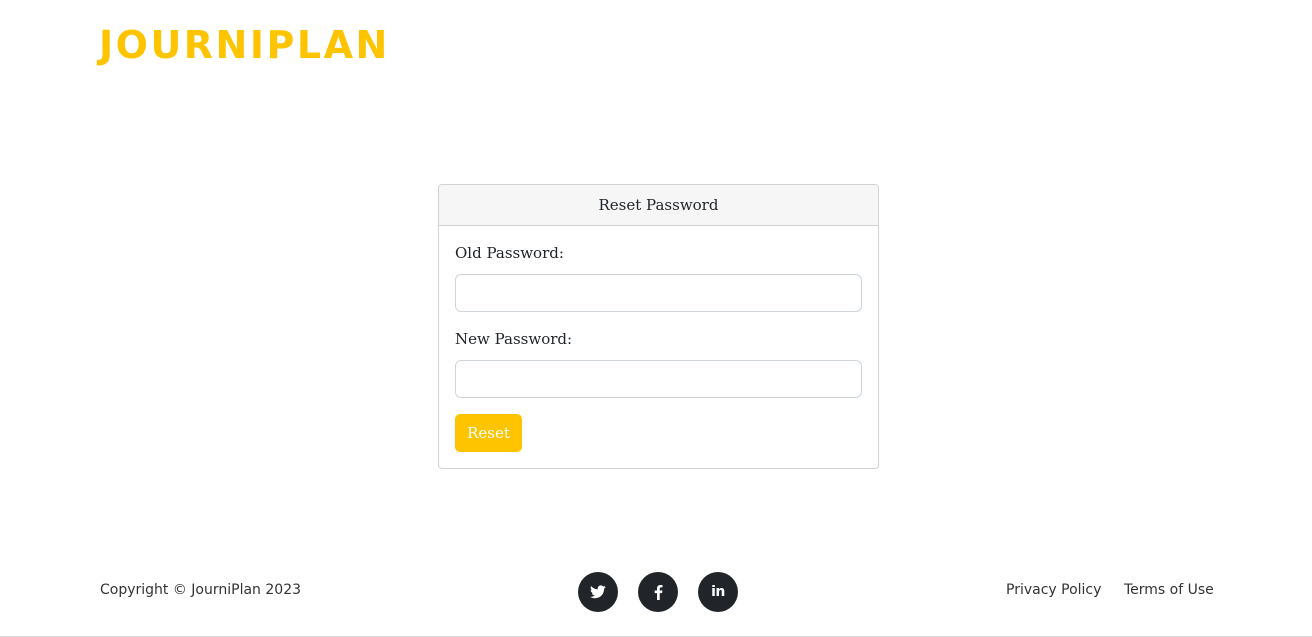  I want to click on facebook-link, so click(658, 592).